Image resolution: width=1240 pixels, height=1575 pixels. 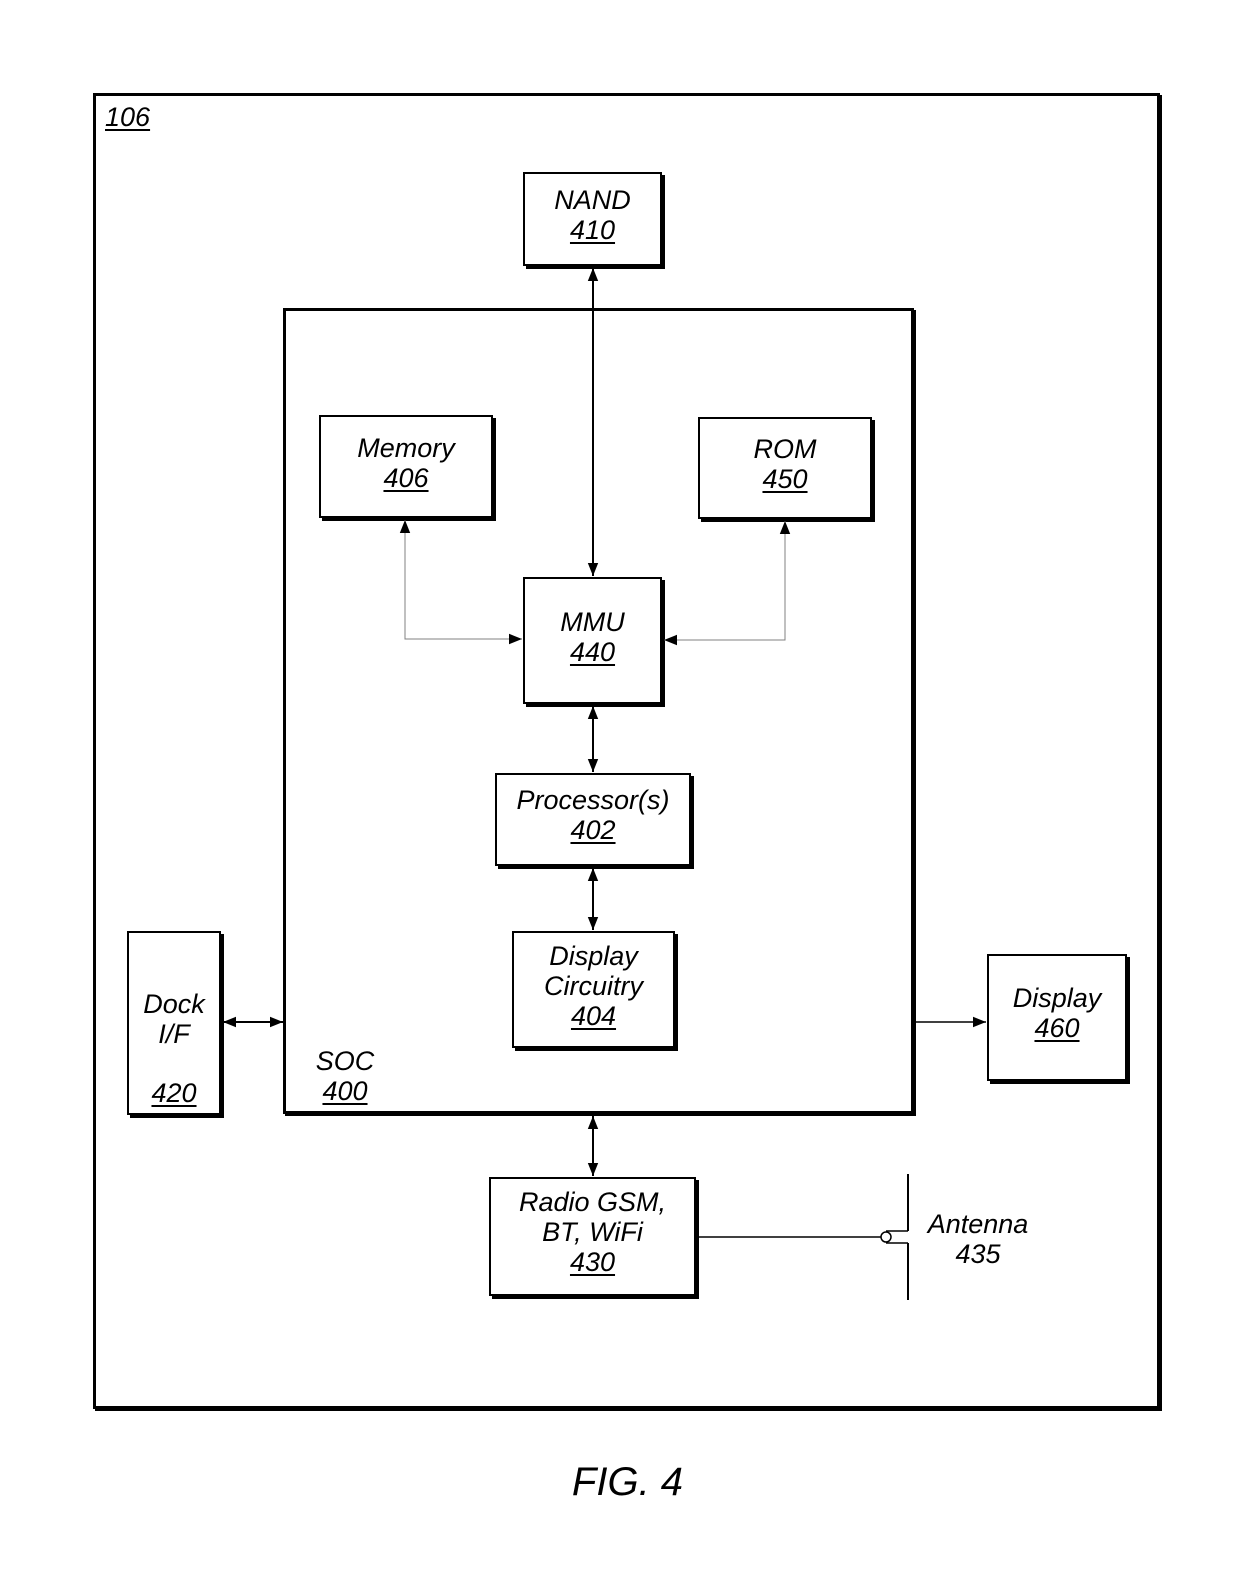 I want to click on antenna-icon, so click(x=894, y=1237).